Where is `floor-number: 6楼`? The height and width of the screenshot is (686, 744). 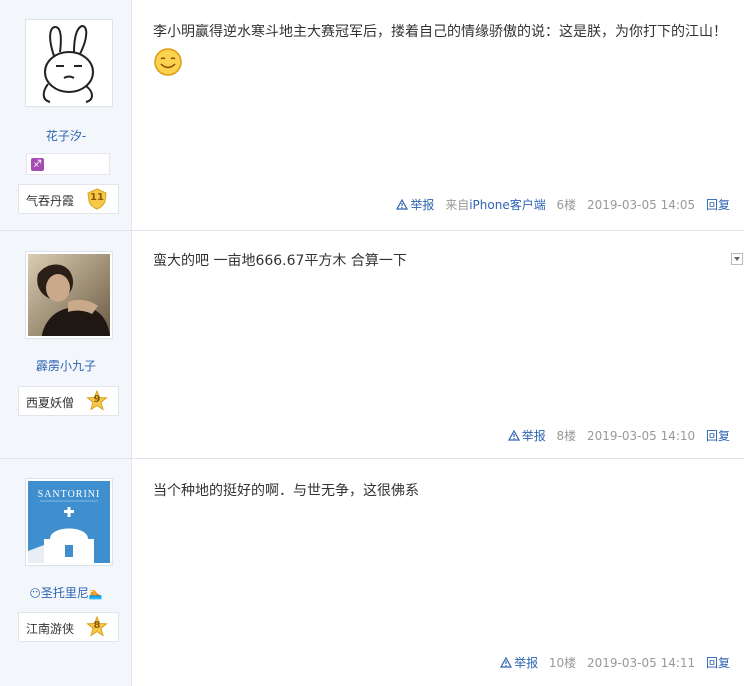 floor-number: 6楼 is located at coordinates (566, 205).